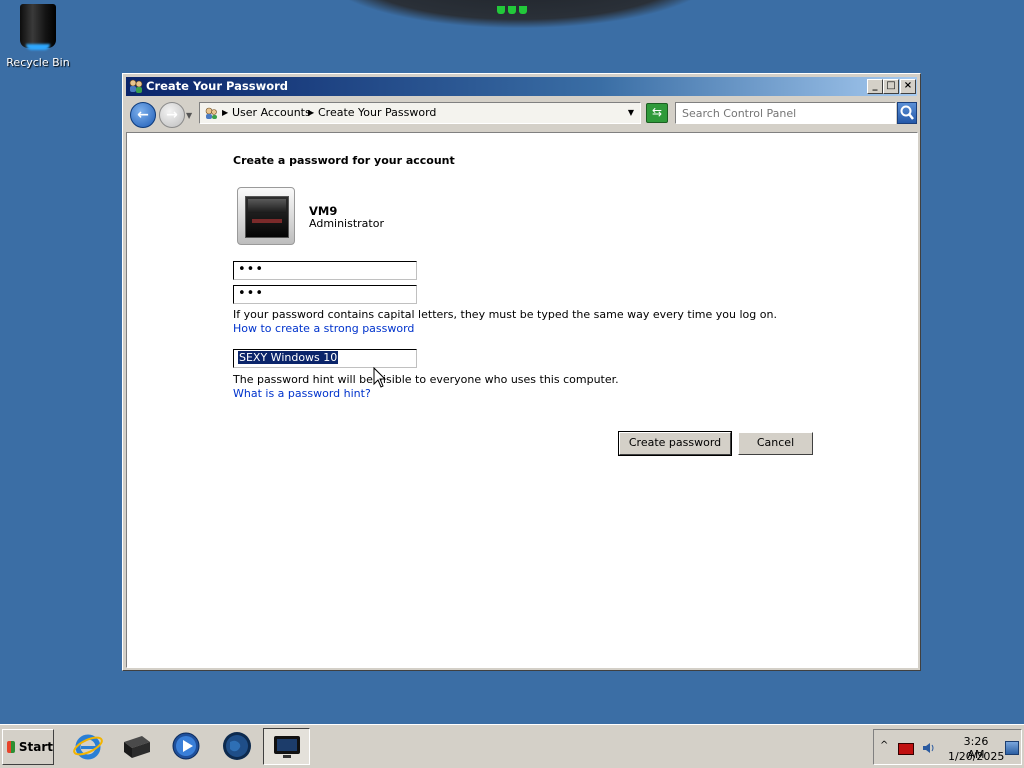 This screenshot has width=1024, height=768. What do you see at coordinates (377, 112) in the screenshot?
I see `breadcrumb-create-your-password: Create Your Password` at bounding box center [377, 112].